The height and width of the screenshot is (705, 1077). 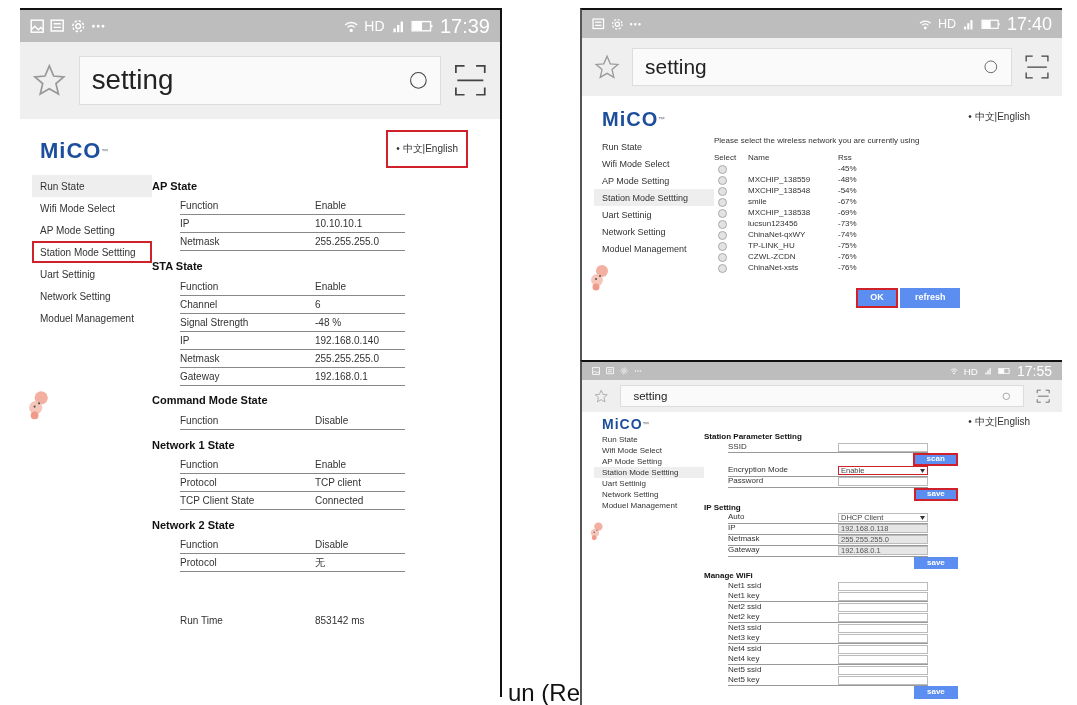 I want to click on signal-value: -74%, so click(x=848, y=235).